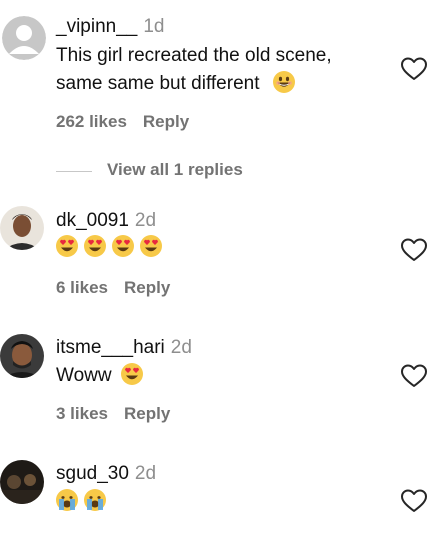 Image resolution: width=448 pixels, height=534 pixels. I want to click on comment-text-line-content: same same but different, so click(158, 83).